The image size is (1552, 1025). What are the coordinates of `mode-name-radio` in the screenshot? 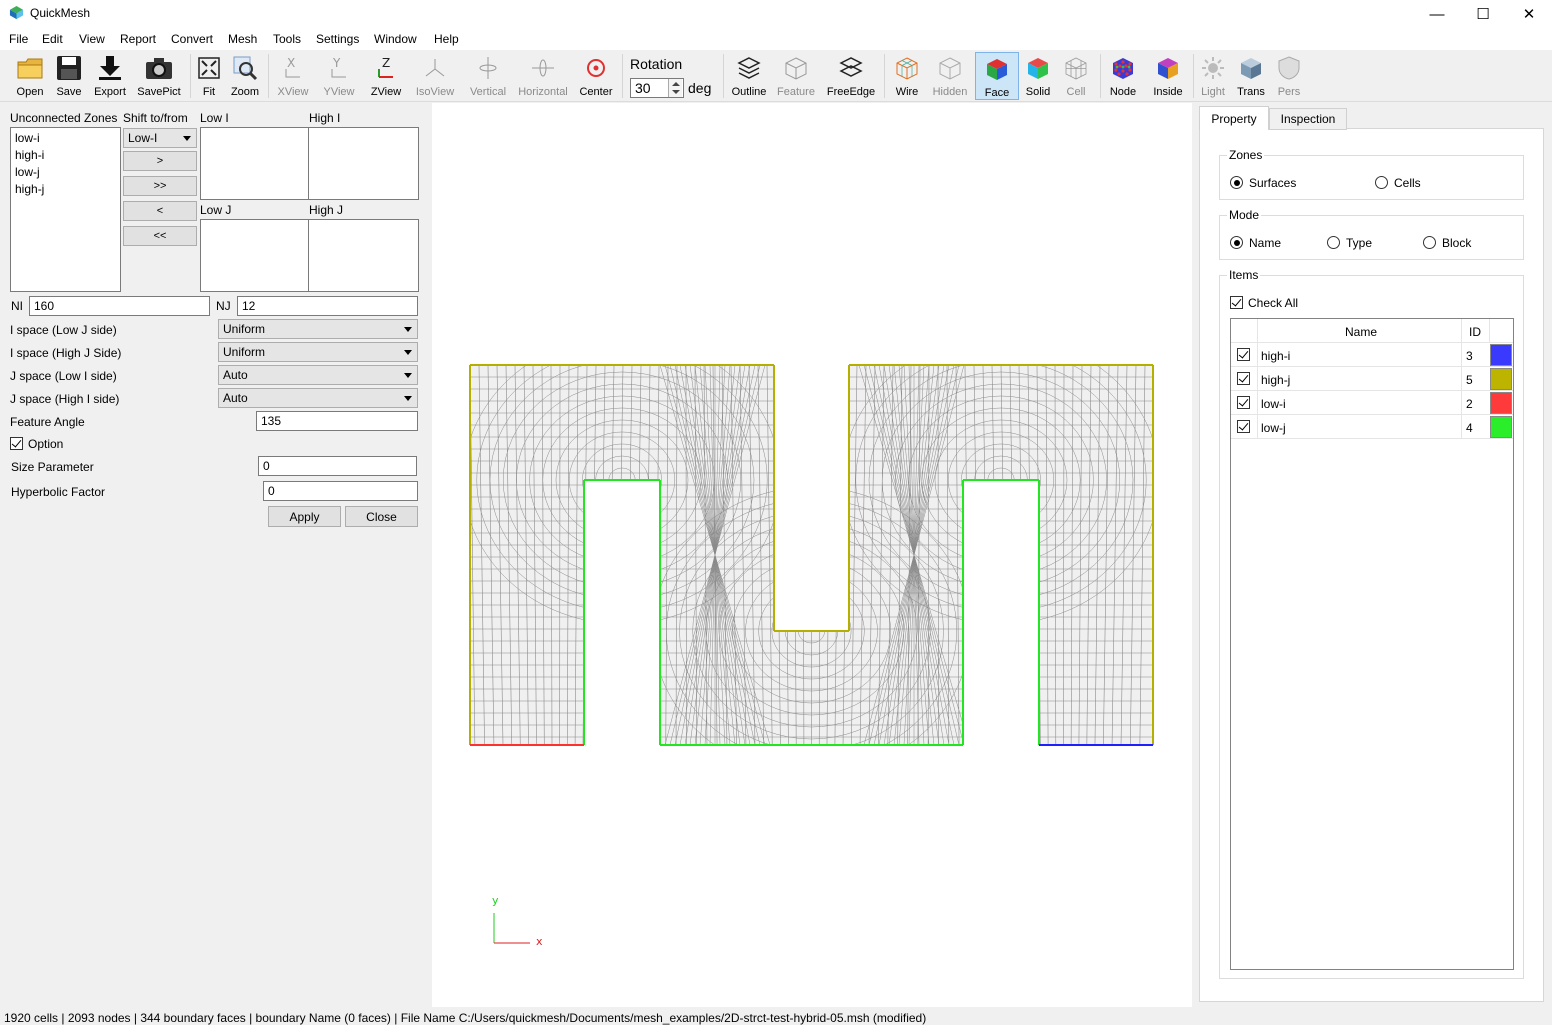 It's located at (1236, 242).